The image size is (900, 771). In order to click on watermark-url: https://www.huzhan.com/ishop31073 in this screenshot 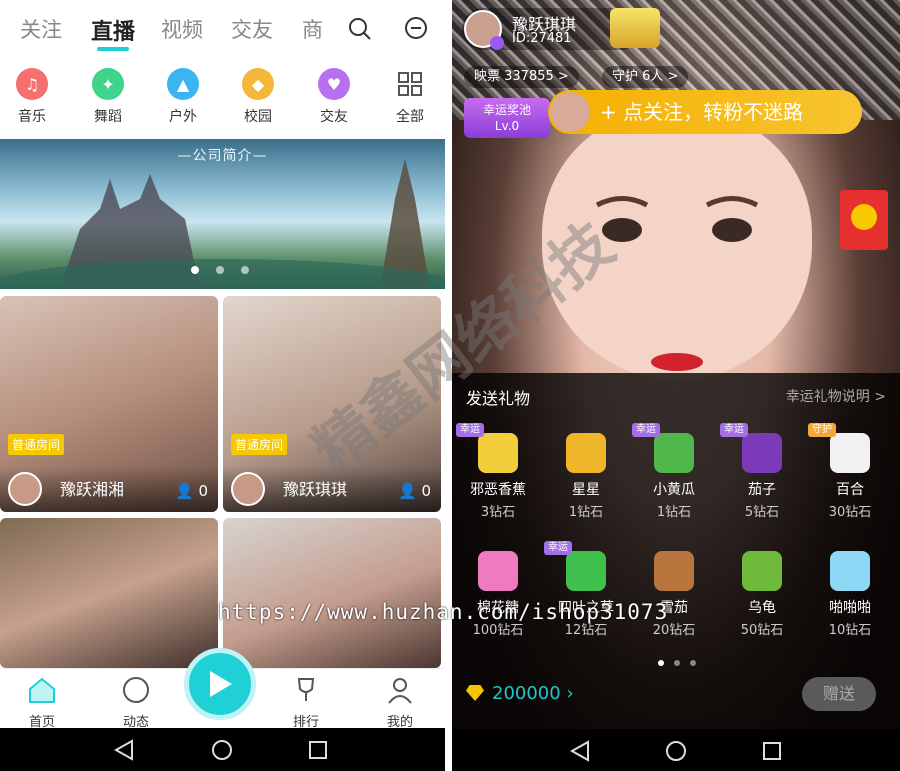, I will do `click(443, 612)`.